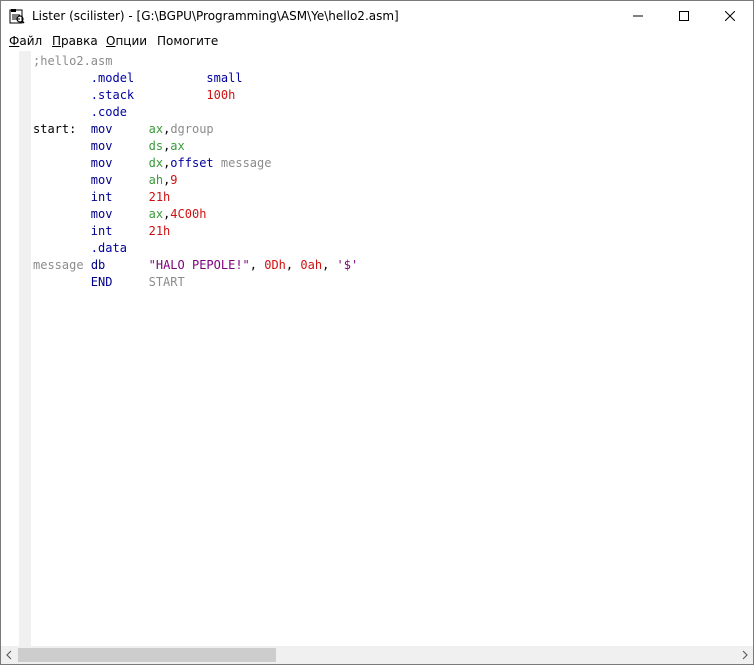 Image resolution: width=754 pixels, height=665 pixels. What do you see at coordinates (57, 41) in the screenshot?
I see `menu-edit-accel: П` at bounding box center [57, 41].